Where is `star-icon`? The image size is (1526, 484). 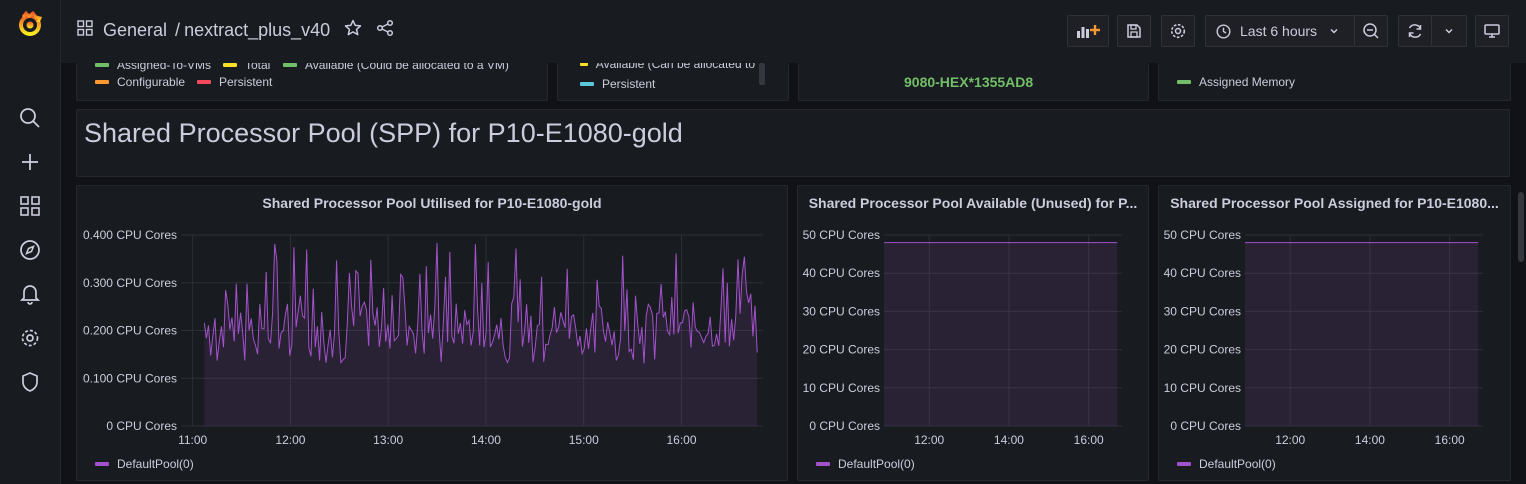 star-icon is located at coordinates (353, 30).